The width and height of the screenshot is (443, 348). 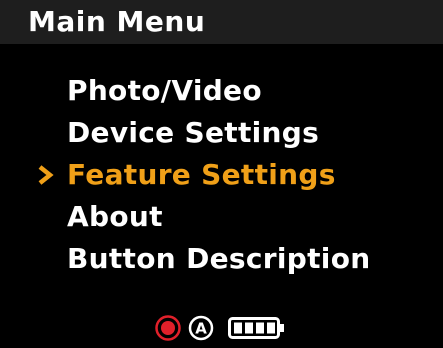 What do you see at coordinates (221, 328) in the screenshot?
I see `status-bar: A` at bounding box center [221, 328].